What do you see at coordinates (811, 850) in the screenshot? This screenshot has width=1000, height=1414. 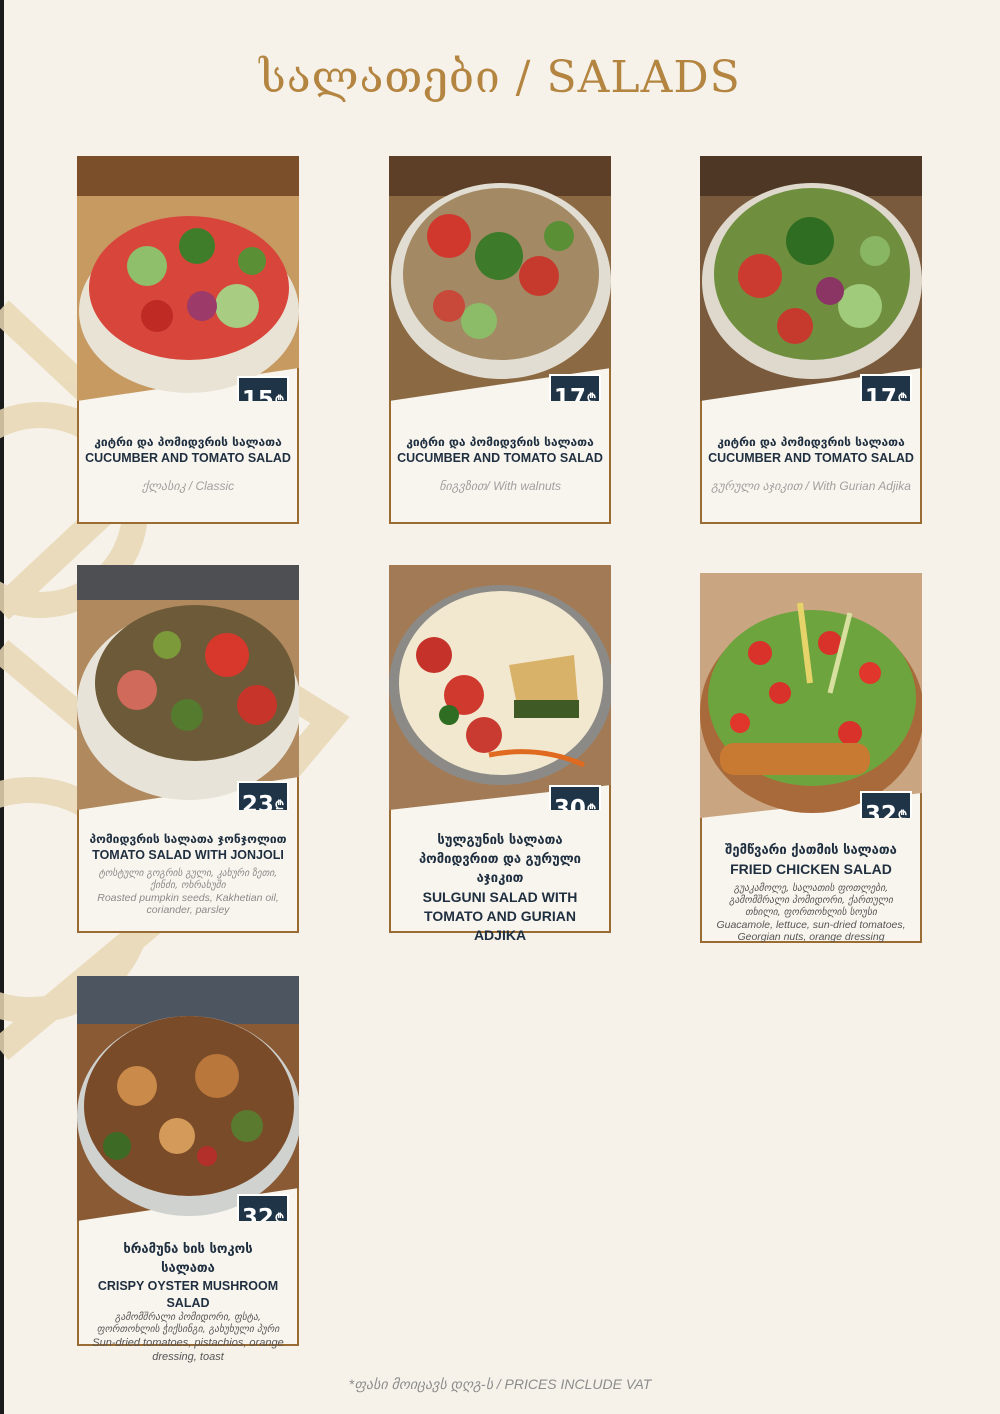 I see `item-name-georgian: შემწვარი ქათმის სალათა` at bounding box center [811, 850].